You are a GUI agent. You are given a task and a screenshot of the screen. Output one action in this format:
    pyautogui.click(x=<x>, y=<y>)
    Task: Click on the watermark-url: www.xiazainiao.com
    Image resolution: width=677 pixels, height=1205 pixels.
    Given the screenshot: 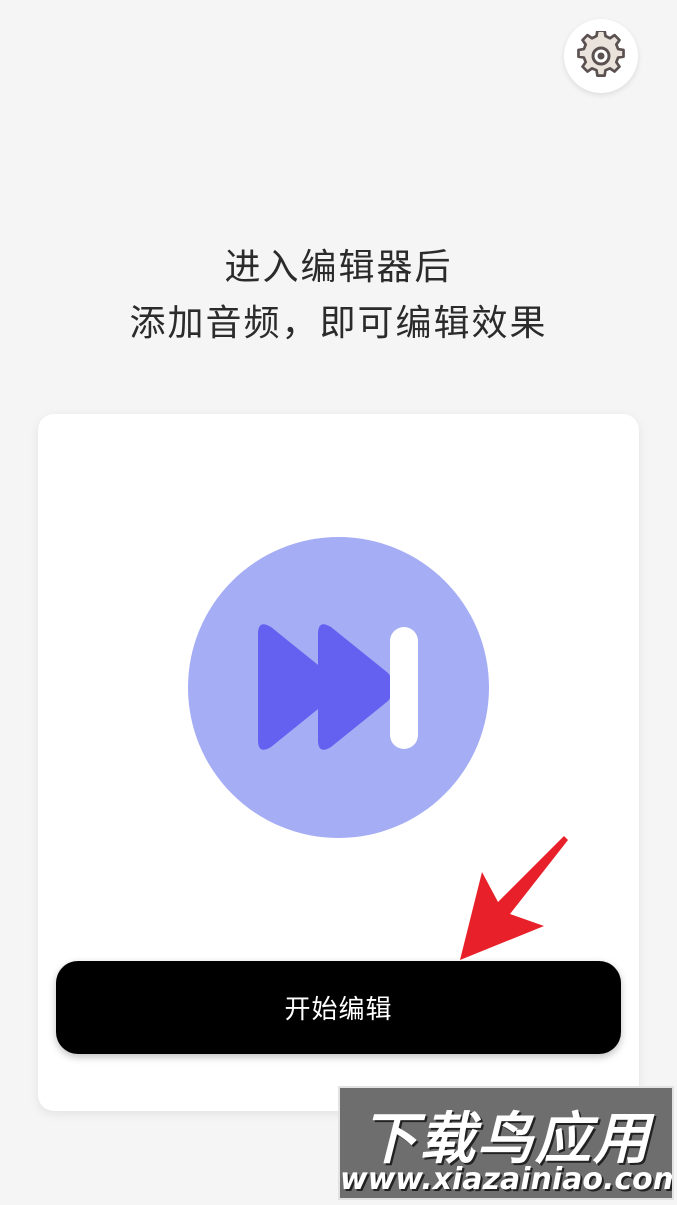 What is the action you would take?
    pyautogui.click(x=507, y=1179)
    